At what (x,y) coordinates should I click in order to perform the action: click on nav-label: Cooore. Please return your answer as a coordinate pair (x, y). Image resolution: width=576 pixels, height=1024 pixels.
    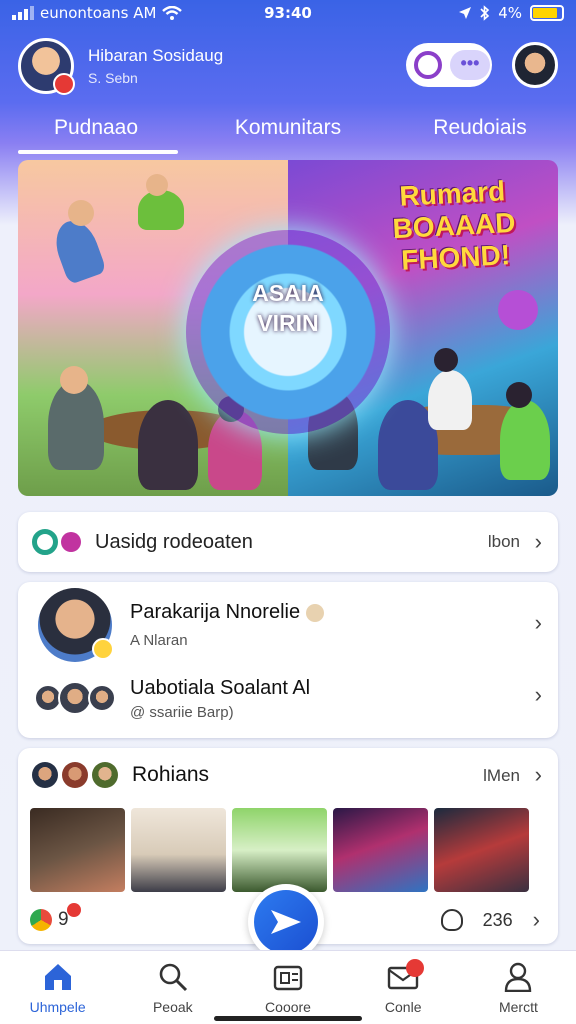
    Looking at the image, I should click on (288, 1007).